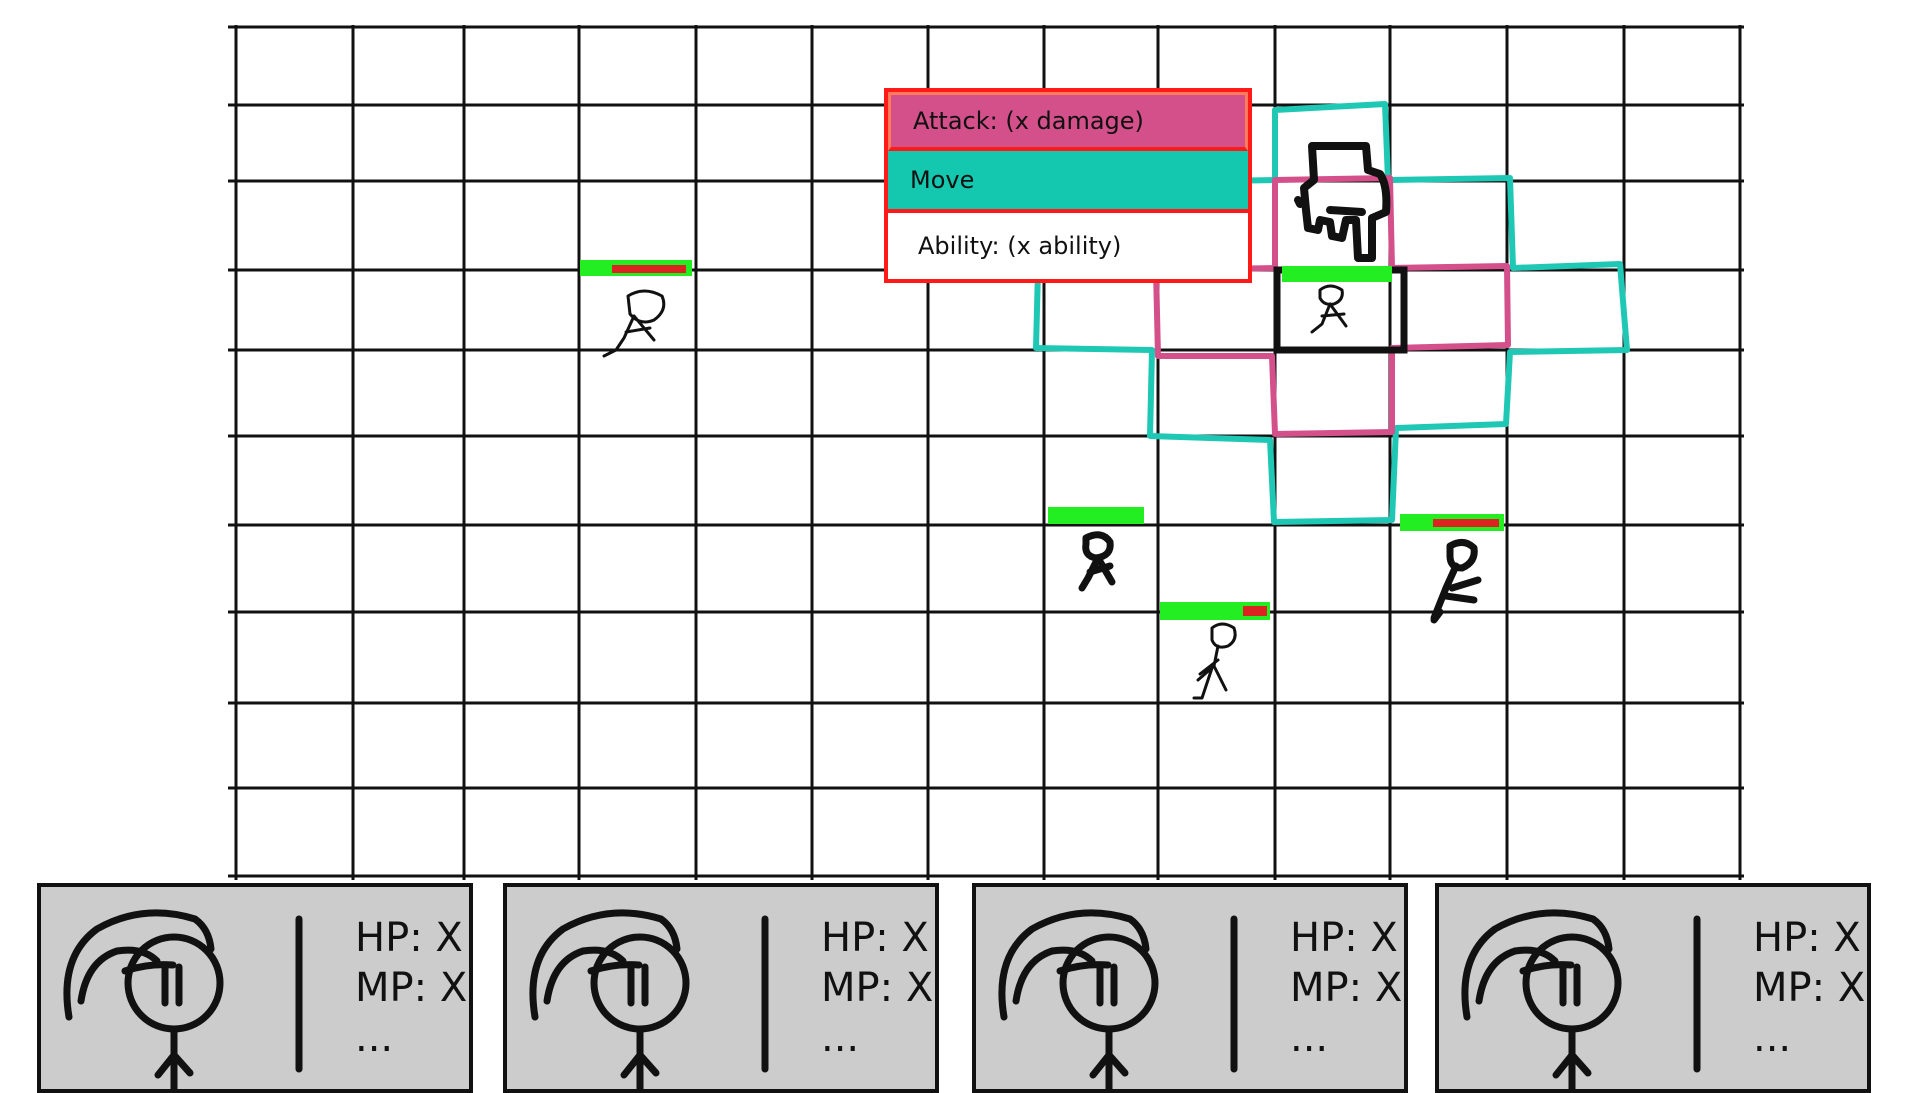  Describe the element at coordinates (1020, 246) in the screenshot. I see `menu-item-ability-label: Ability: (x ability)` at that location.